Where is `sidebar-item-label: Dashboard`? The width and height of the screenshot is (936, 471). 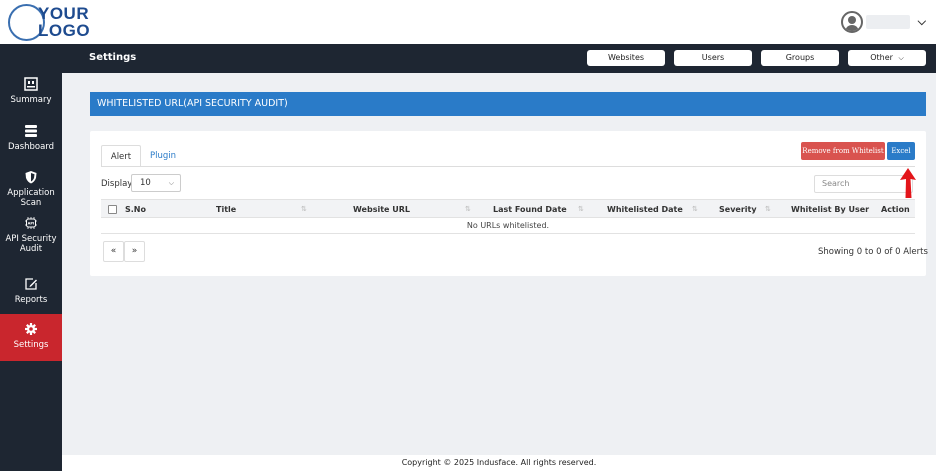 sidebar-item-label: Dashboard is located at coordinates (31, 147).